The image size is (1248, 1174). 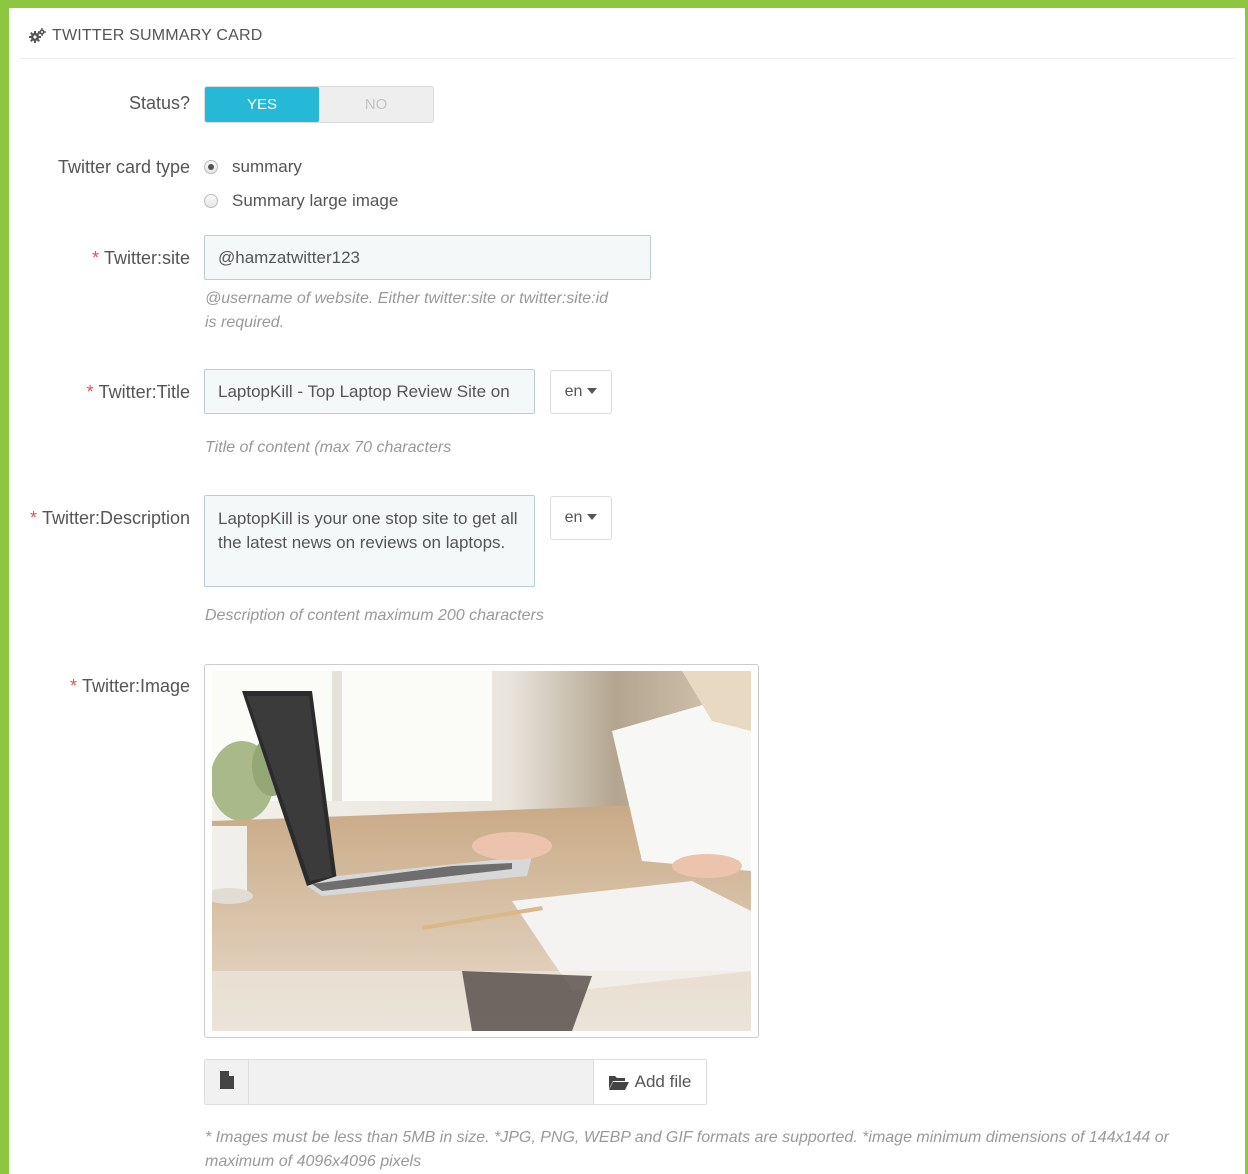 I want to click on twitter-site-label: * Twitter:site, so click(x=141, y=258).